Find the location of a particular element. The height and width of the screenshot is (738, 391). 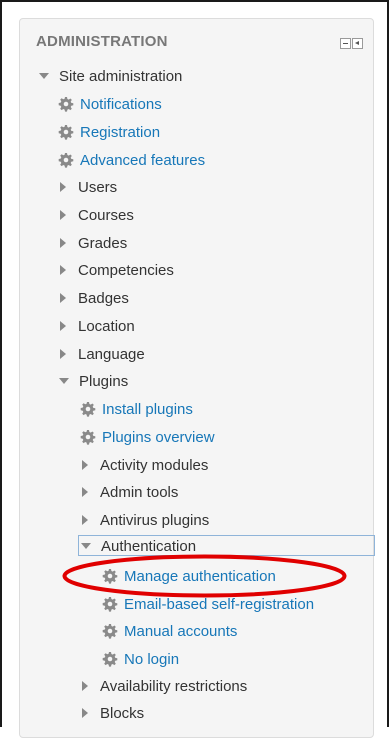

tree-link-email-self-registration: Email-based self-registration is located at coordinates (208, 604).